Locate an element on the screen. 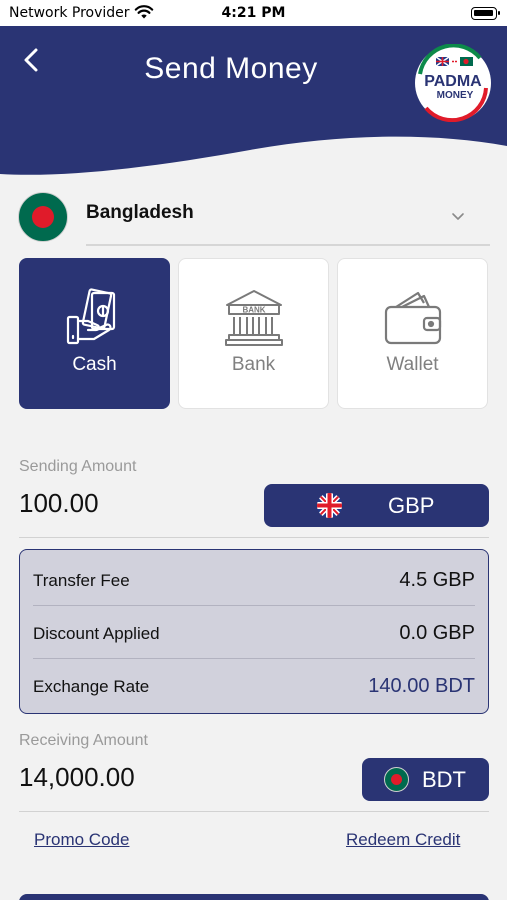 This screenshot has width=507, height=900. method-bank: BANK Bank is located at coordinates (253, 333).